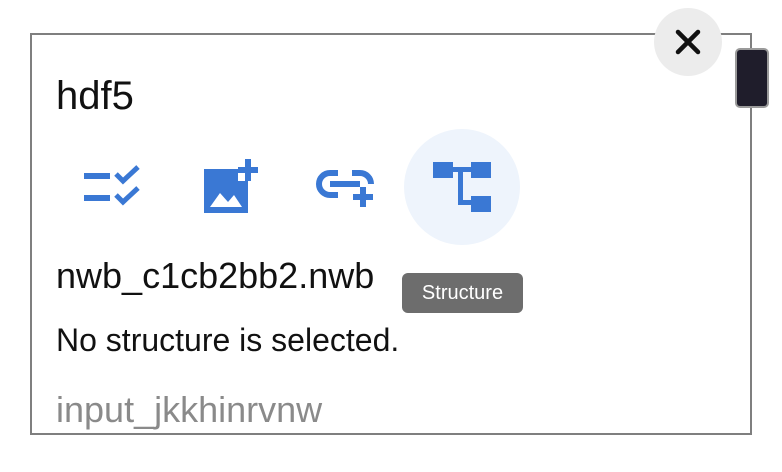 This screenshot has width=782, height=472. Describe the element at coordinates (462, 293) in the screenshot. I see `structure-tooltip: Structure` at that location.